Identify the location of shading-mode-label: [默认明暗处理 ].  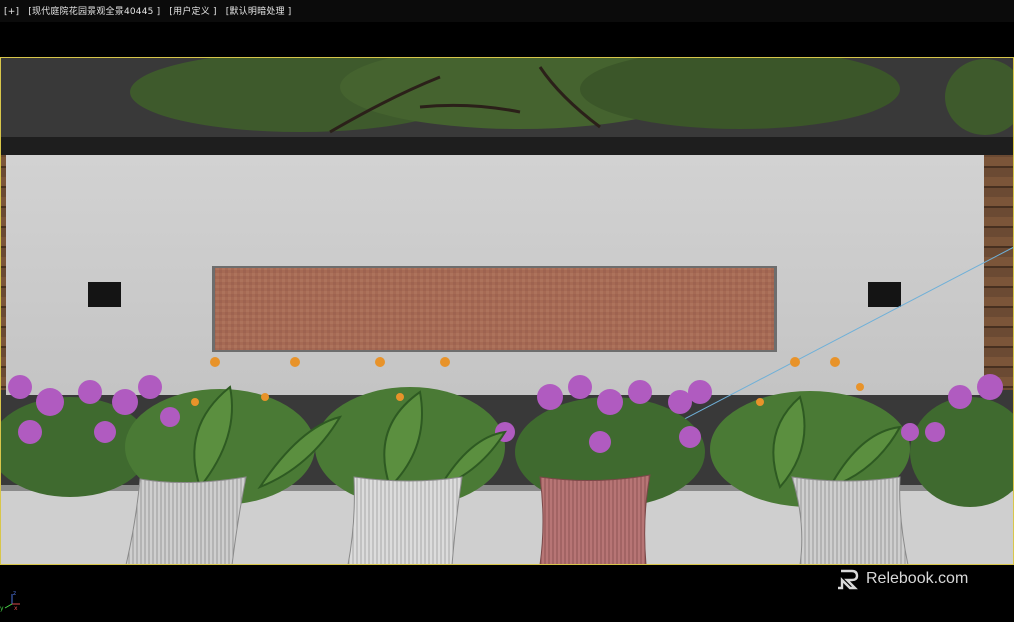
(259, 12).